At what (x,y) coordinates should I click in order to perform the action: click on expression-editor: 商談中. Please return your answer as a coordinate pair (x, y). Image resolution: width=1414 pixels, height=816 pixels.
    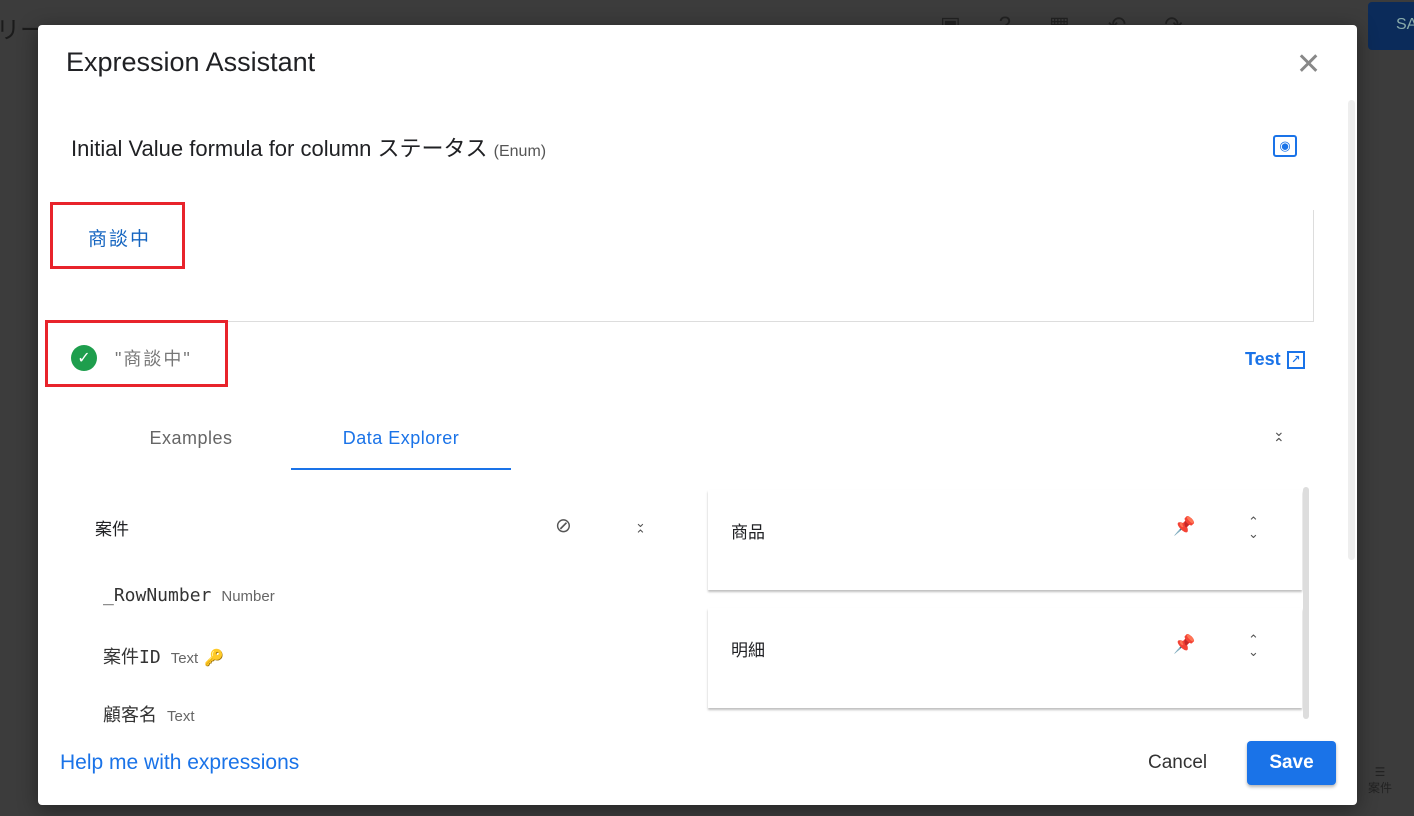
    Looking at the image, I should click on (692, 266).